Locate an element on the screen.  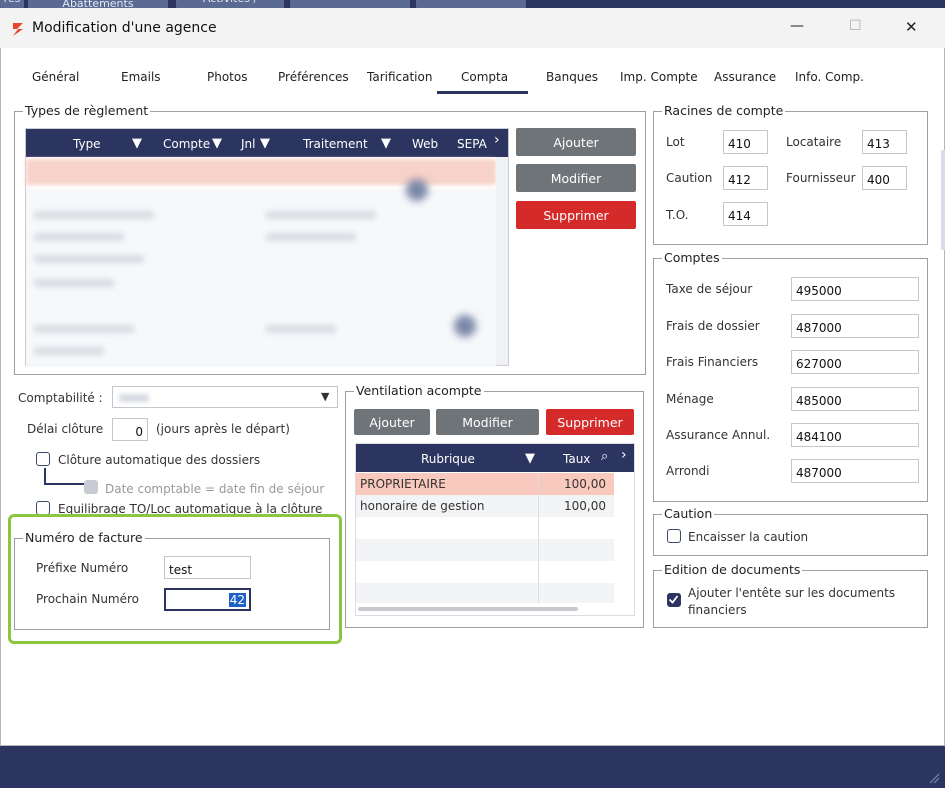
types-edit-button: Modifier is located at coordinates (576, 178).